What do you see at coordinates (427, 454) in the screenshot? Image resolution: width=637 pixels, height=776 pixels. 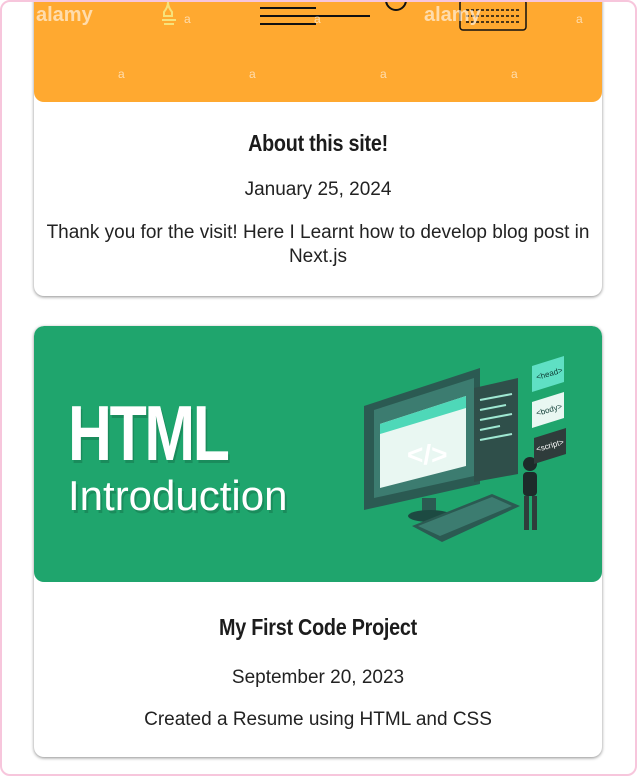 I see `code-symbol: </>` at bounding box center [427, 454].